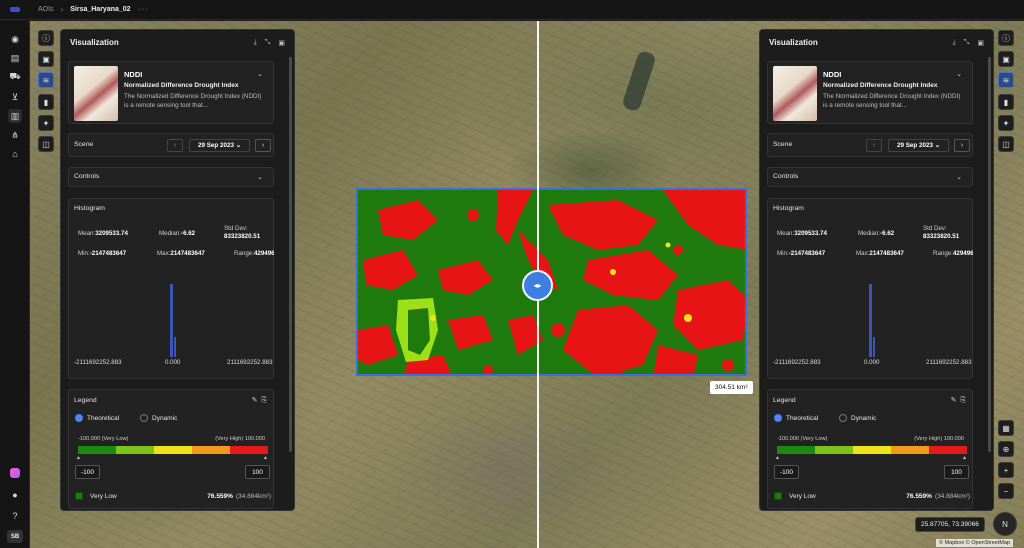 The image size is (1024, 548). I want to click on app-switcher-icon, so click(15, 473).